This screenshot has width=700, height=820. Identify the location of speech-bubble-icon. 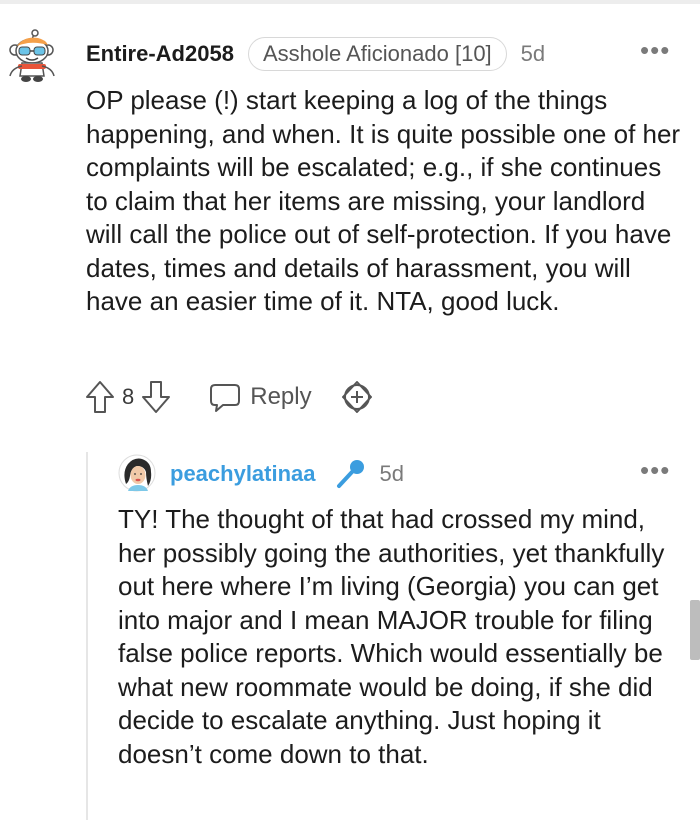
(225, 398).